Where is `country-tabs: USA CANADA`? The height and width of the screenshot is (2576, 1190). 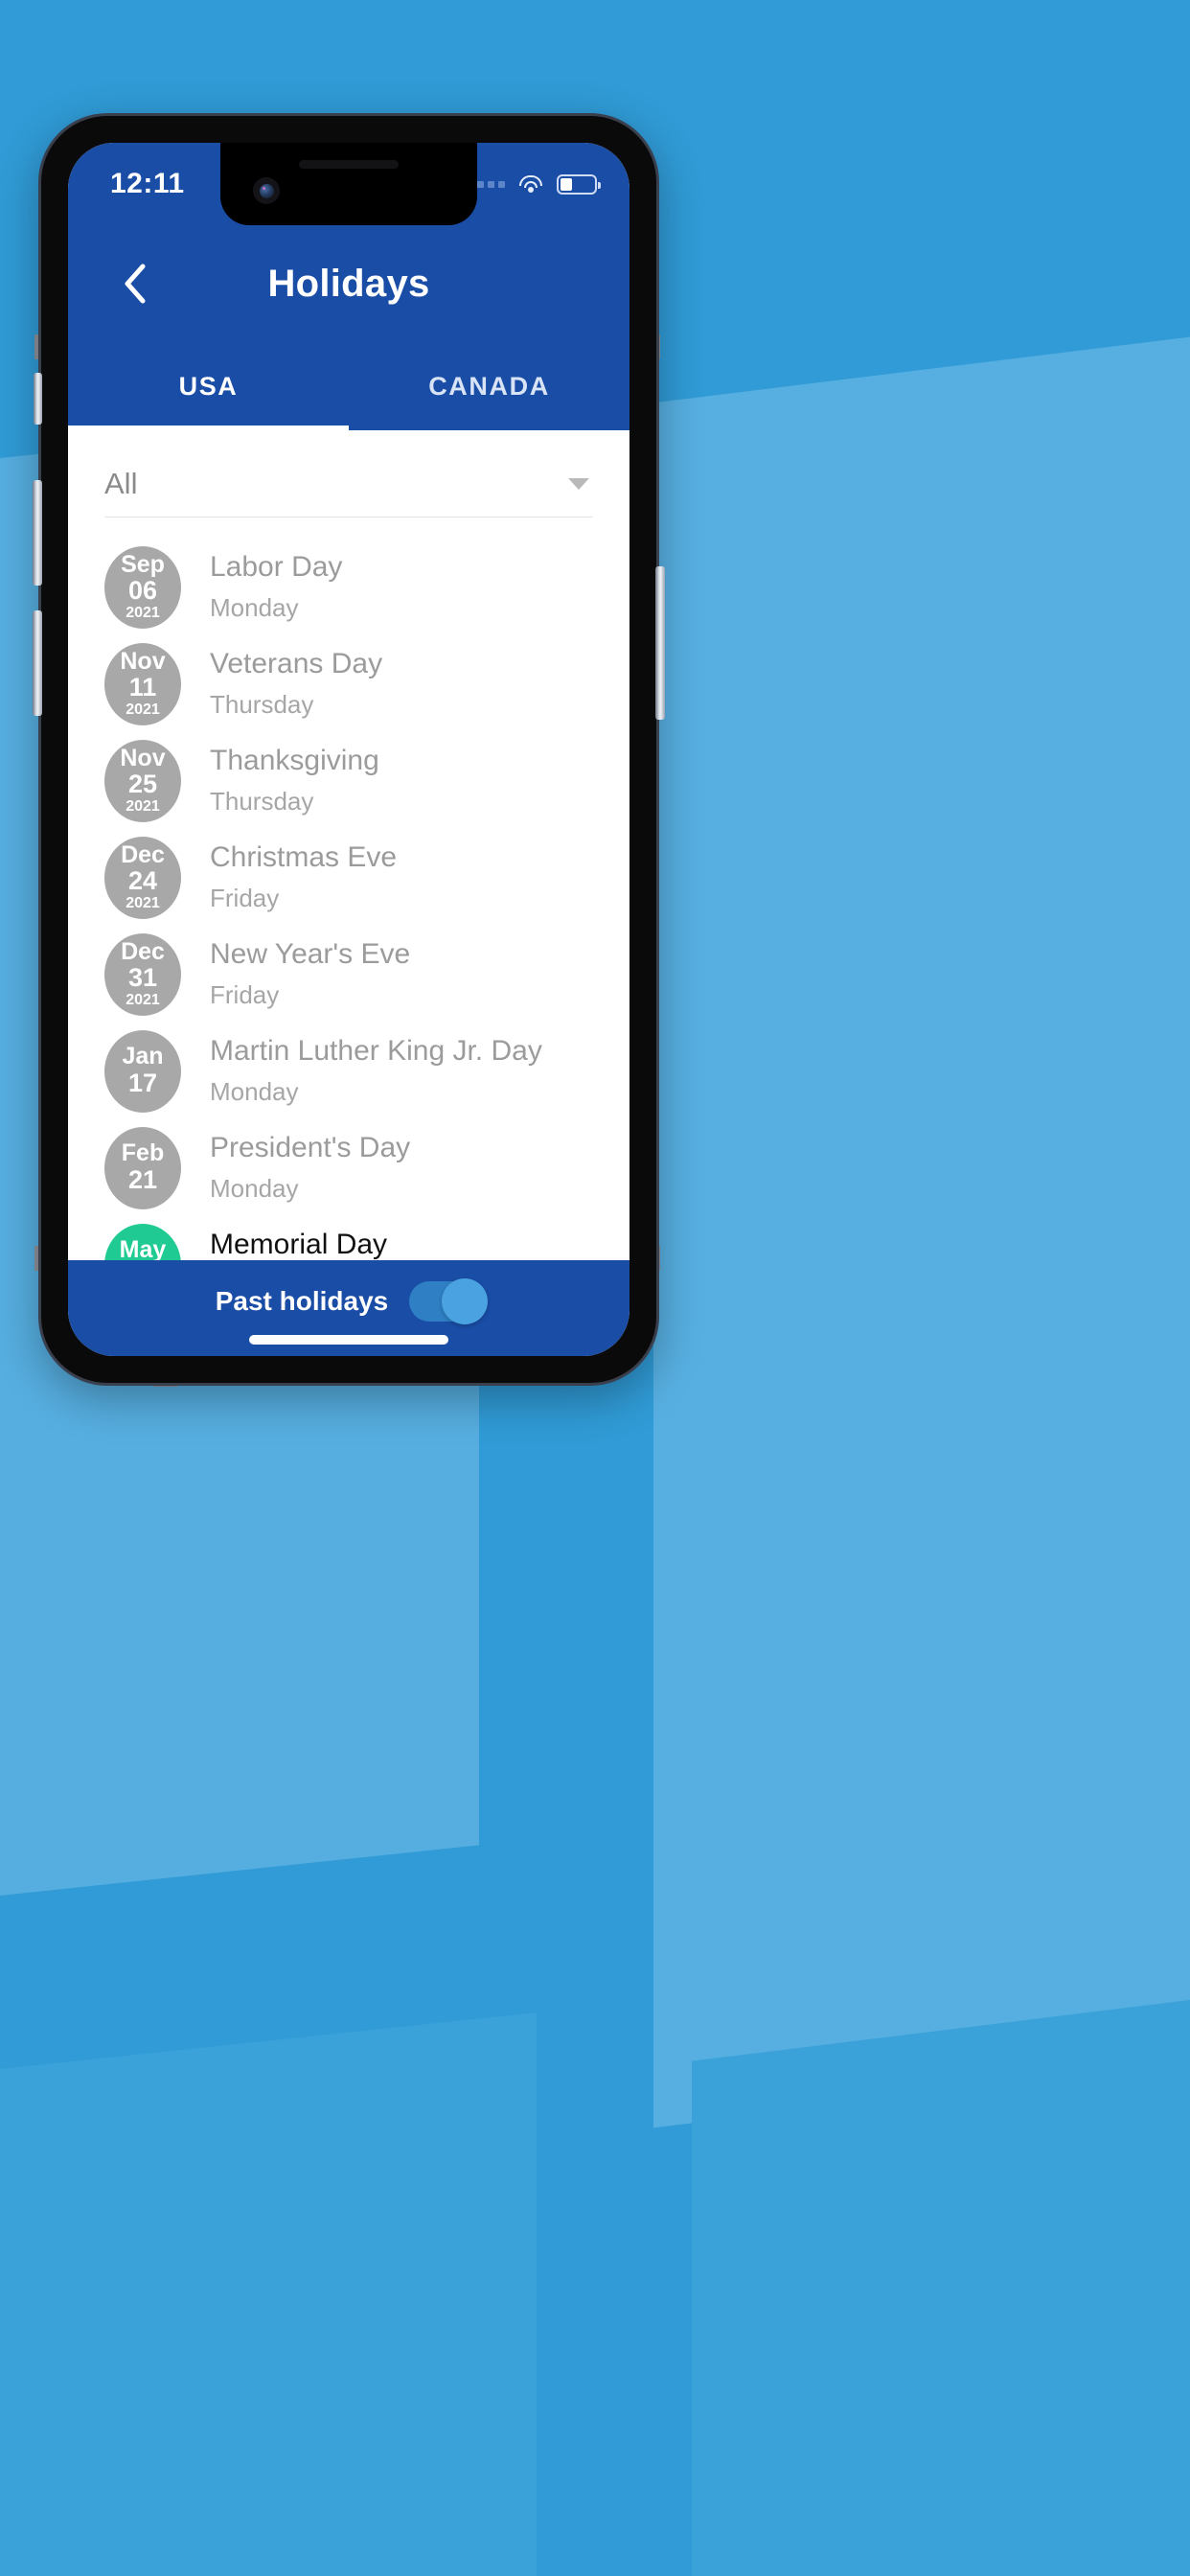 country-tabs: USA CANADA is located at coordinates (349, 386).